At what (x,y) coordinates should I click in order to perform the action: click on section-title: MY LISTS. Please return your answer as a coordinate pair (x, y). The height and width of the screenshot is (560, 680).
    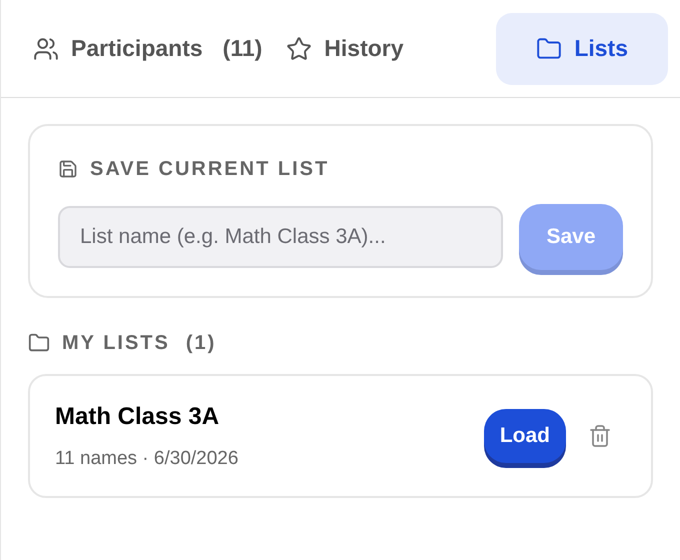
    Looking at the image, I should click on (116, 343).